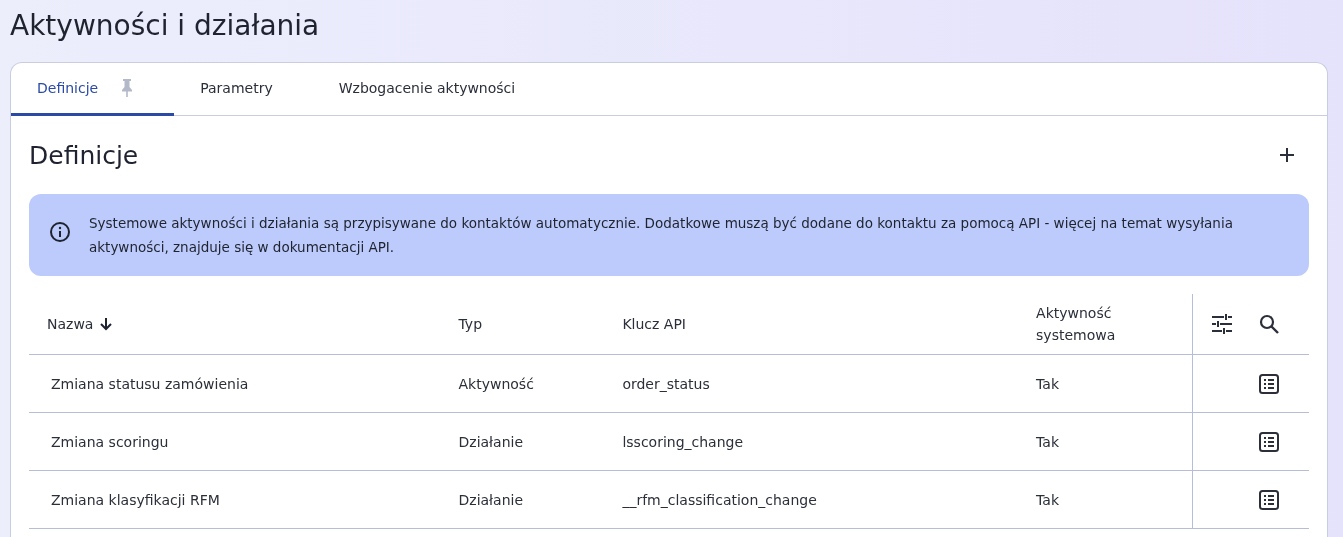 The image size is (1343, 537). Describe the element at coordinates (719, 499) in the screenshot. I see `table-cell: __rfm_classification_change` at that location.